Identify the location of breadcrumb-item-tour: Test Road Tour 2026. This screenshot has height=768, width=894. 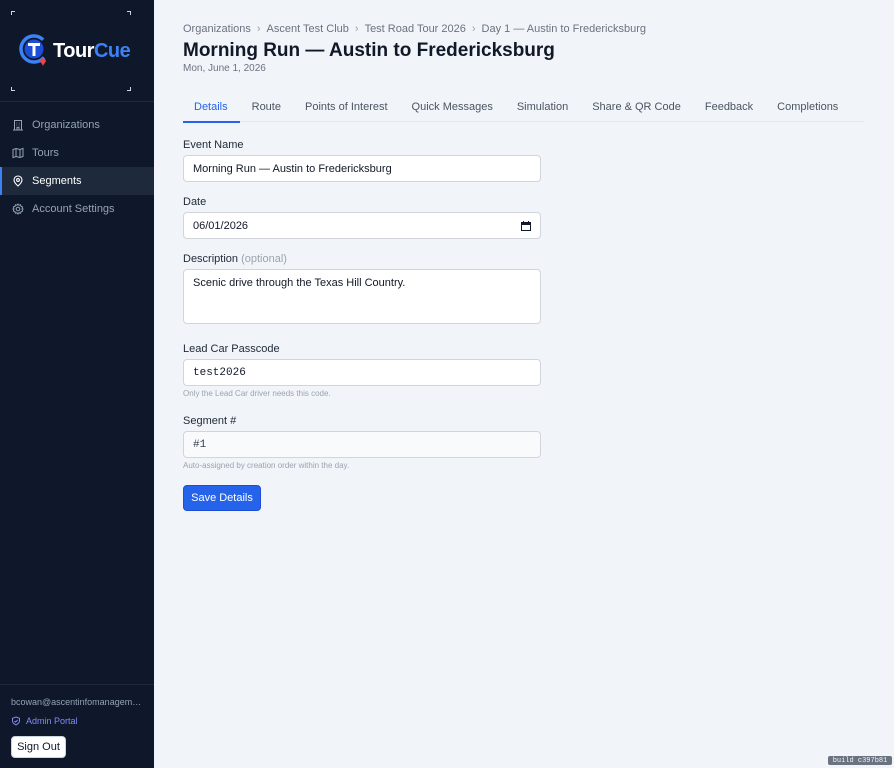
(415, 29).